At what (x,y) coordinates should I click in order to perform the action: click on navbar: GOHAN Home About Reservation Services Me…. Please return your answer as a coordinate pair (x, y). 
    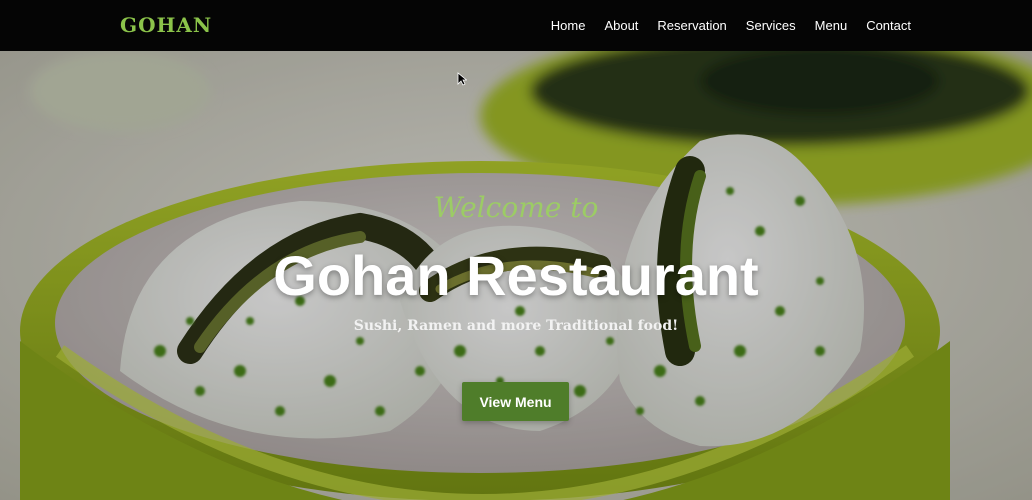
    Looking at the image, I should click on (516, 25).